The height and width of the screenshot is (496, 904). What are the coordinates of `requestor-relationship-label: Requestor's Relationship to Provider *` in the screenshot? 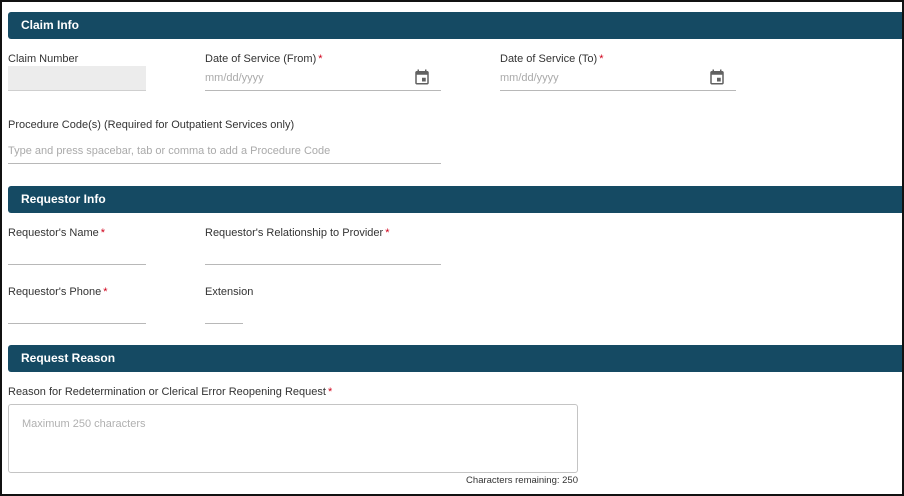 It's located at (297, 233).